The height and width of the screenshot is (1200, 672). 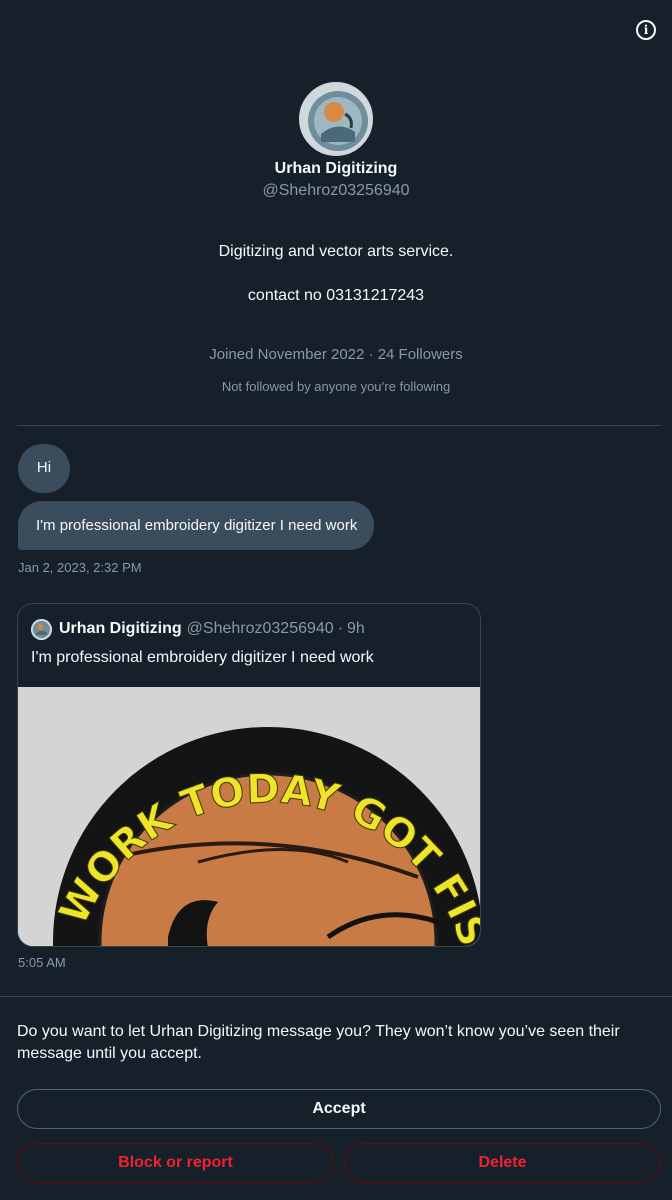 What do you see at coordinates (80, 567) in the screenshot?
I see `message-timestamp: Jan 2, 2023, 2:32 PM` at bounding box center [80, 567].